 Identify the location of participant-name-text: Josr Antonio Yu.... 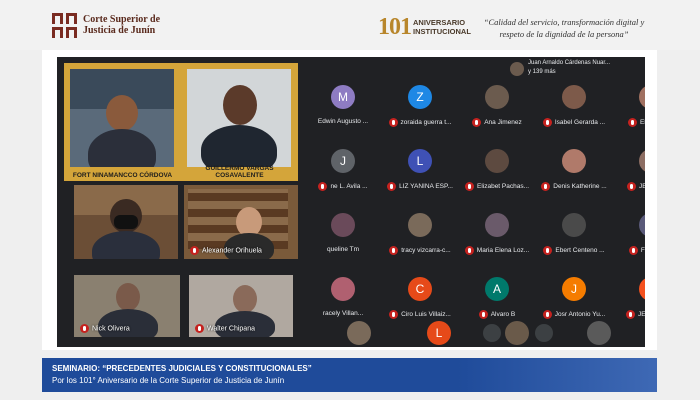
(580, 315).